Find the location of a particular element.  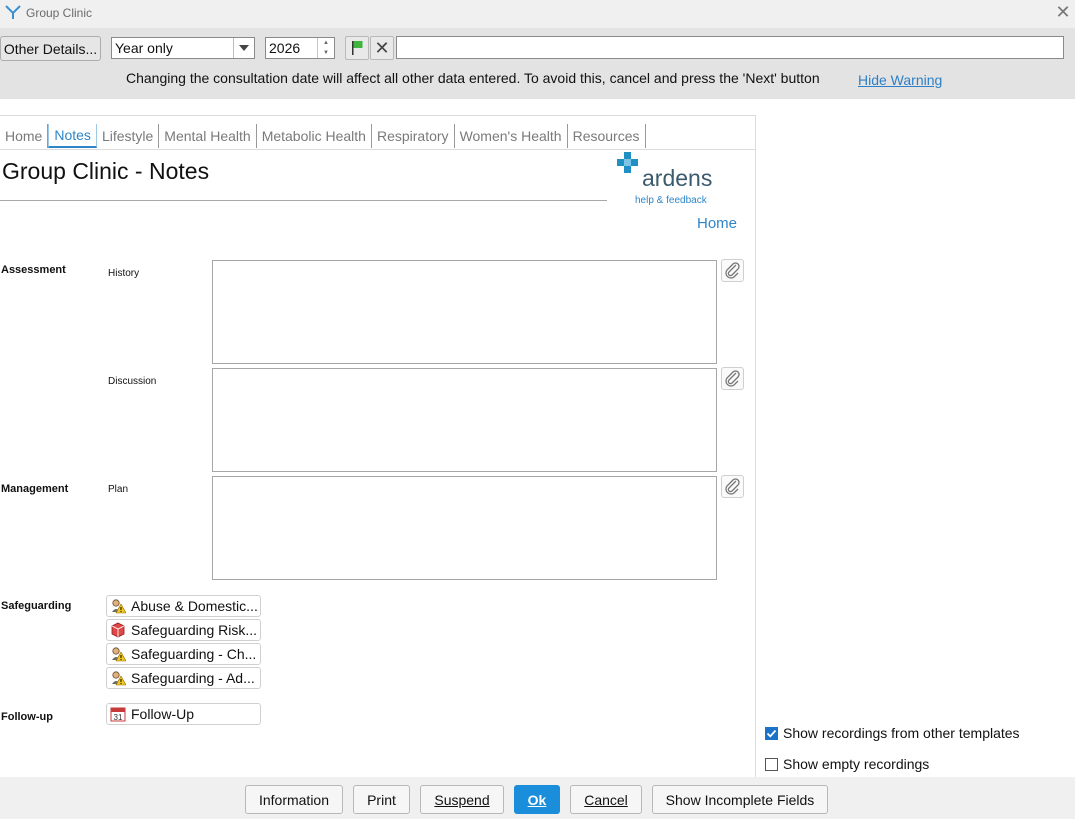

show-other-templates-checkbox is located at coordinates (771, 733).